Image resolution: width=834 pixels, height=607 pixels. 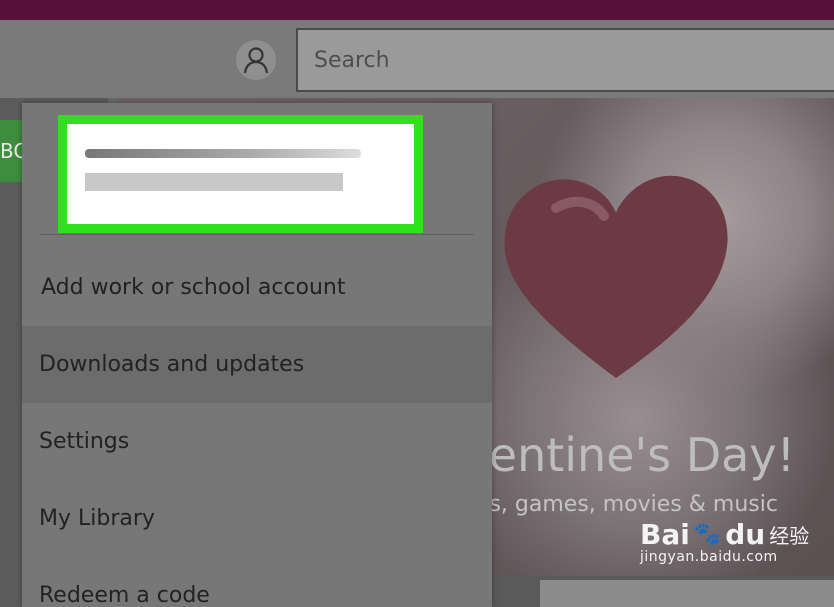 What do you see at coordinates (616, 276) in the screenshot?
I see `heart-image` at bounding box center [616, 276].